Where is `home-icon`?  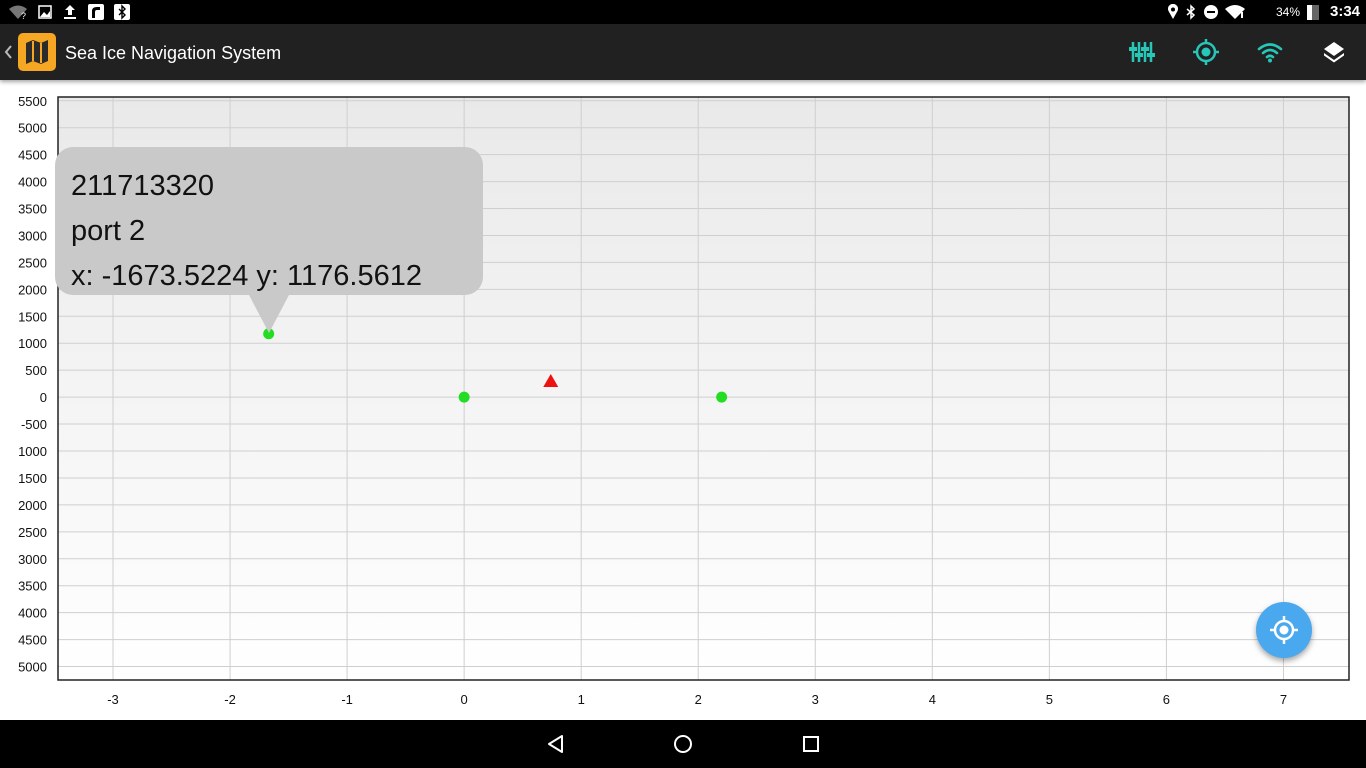
home-icon is located at coordinates (683, 744).